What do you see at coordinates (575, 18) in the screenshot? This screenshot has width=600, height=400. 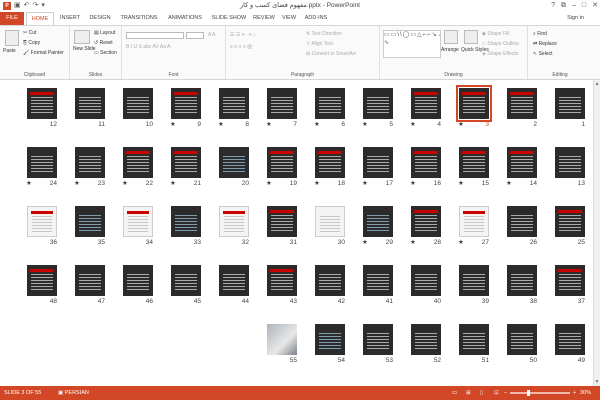 I see `sign-in-link: Sign in` at bounding box center [575, 18].